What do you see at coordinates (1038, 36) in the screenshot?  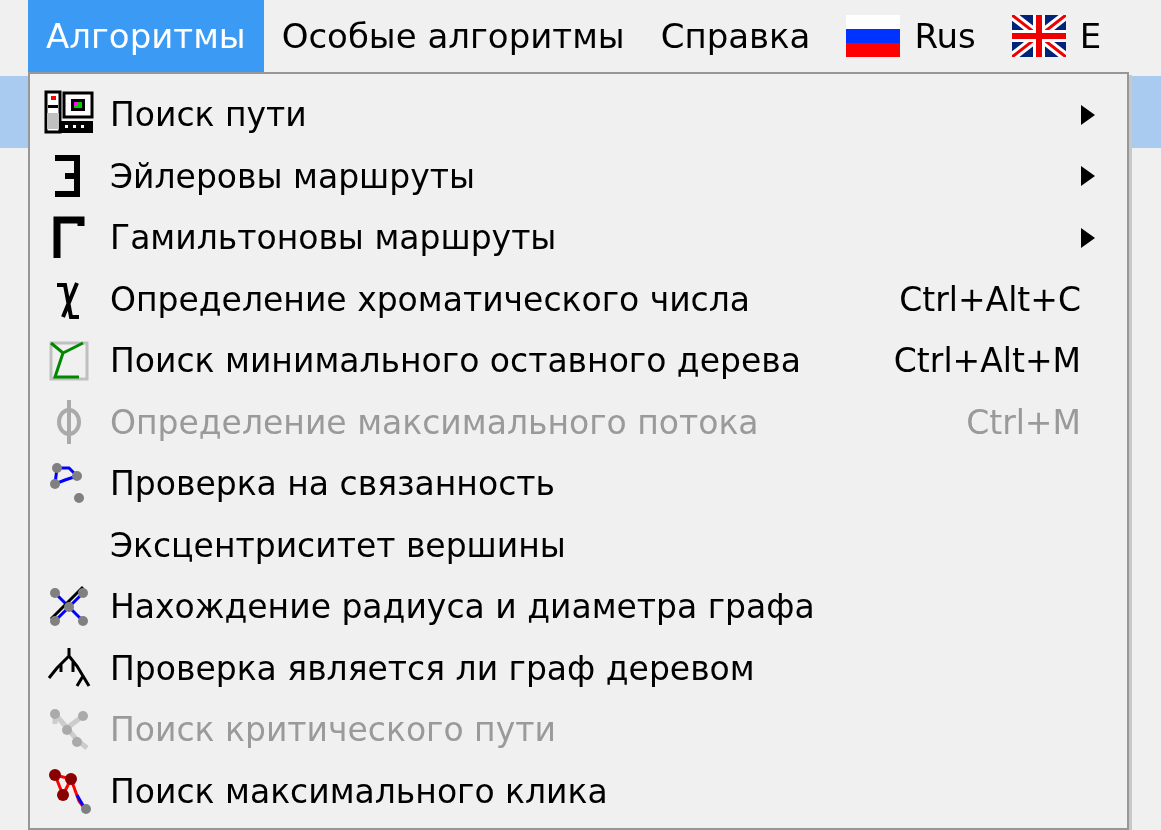 I see `british-flag-icon` at bounding box center [1038, 36].